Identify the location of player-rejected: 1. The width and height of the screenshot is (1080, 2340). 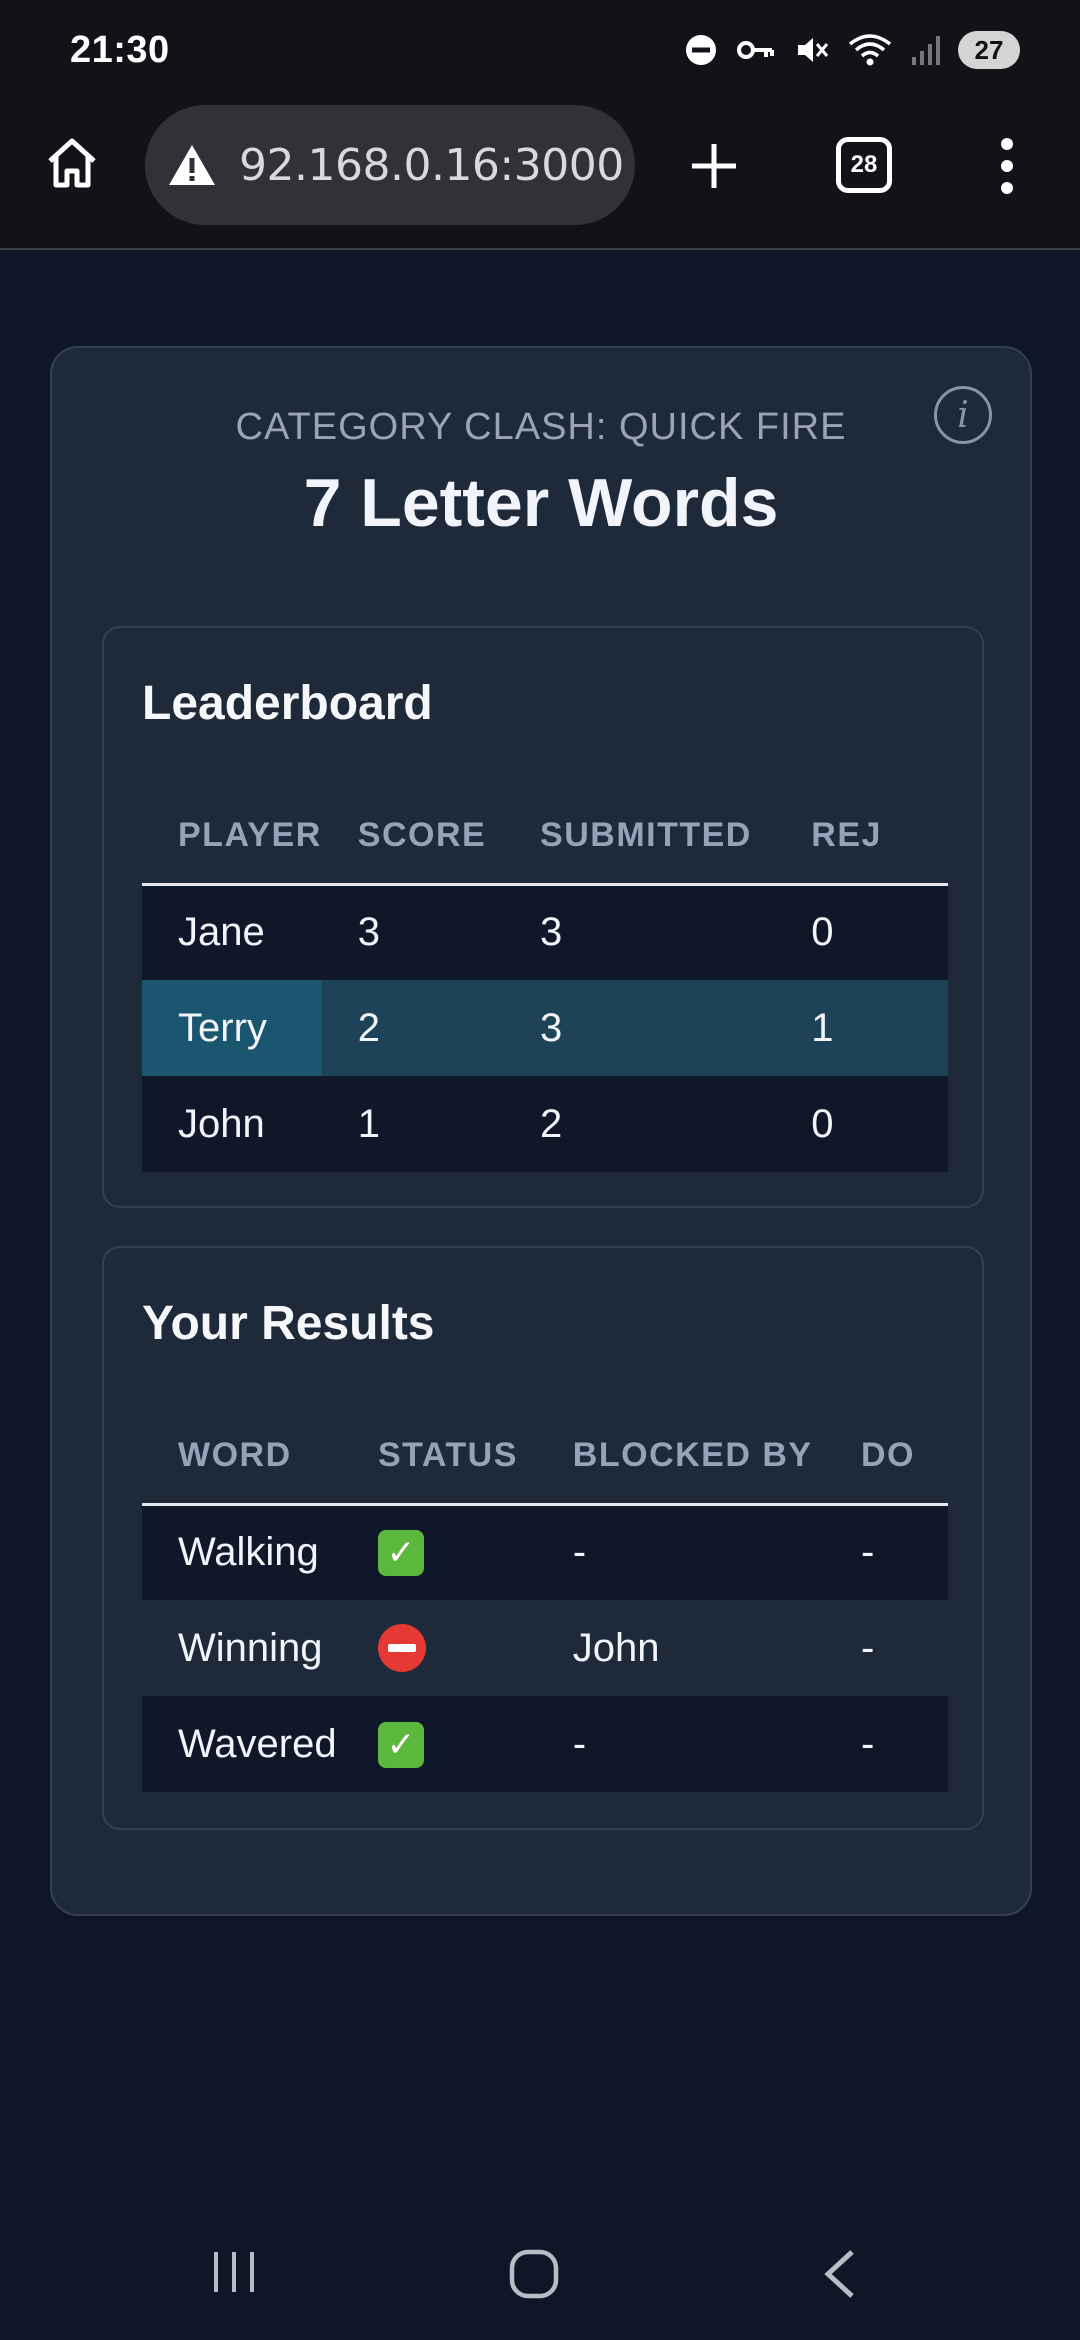
(861, 1028).